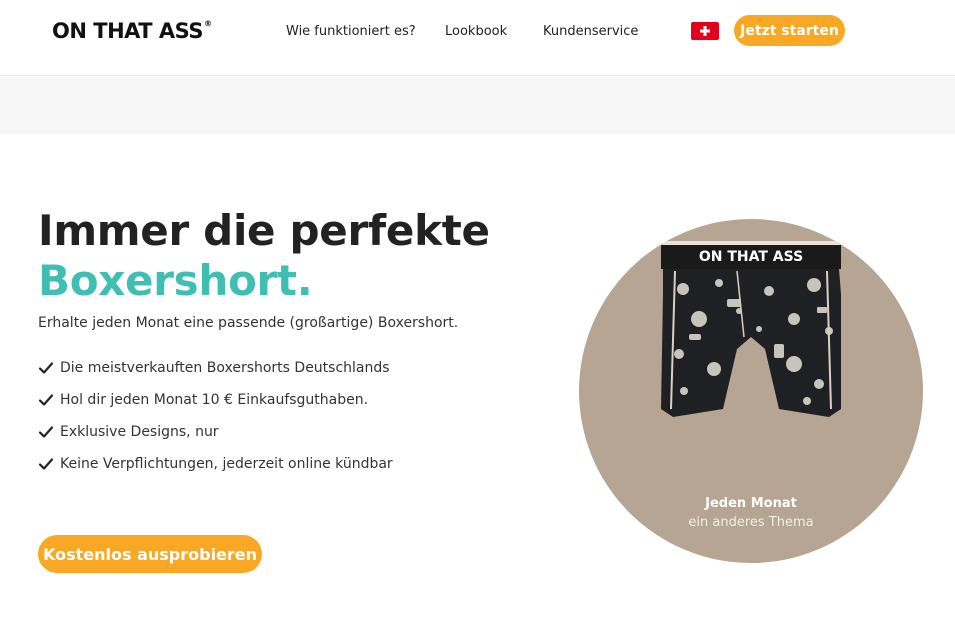 The width and height of the screenshot is (955, 626). I want to click on announcement-band, so click(477, 105).